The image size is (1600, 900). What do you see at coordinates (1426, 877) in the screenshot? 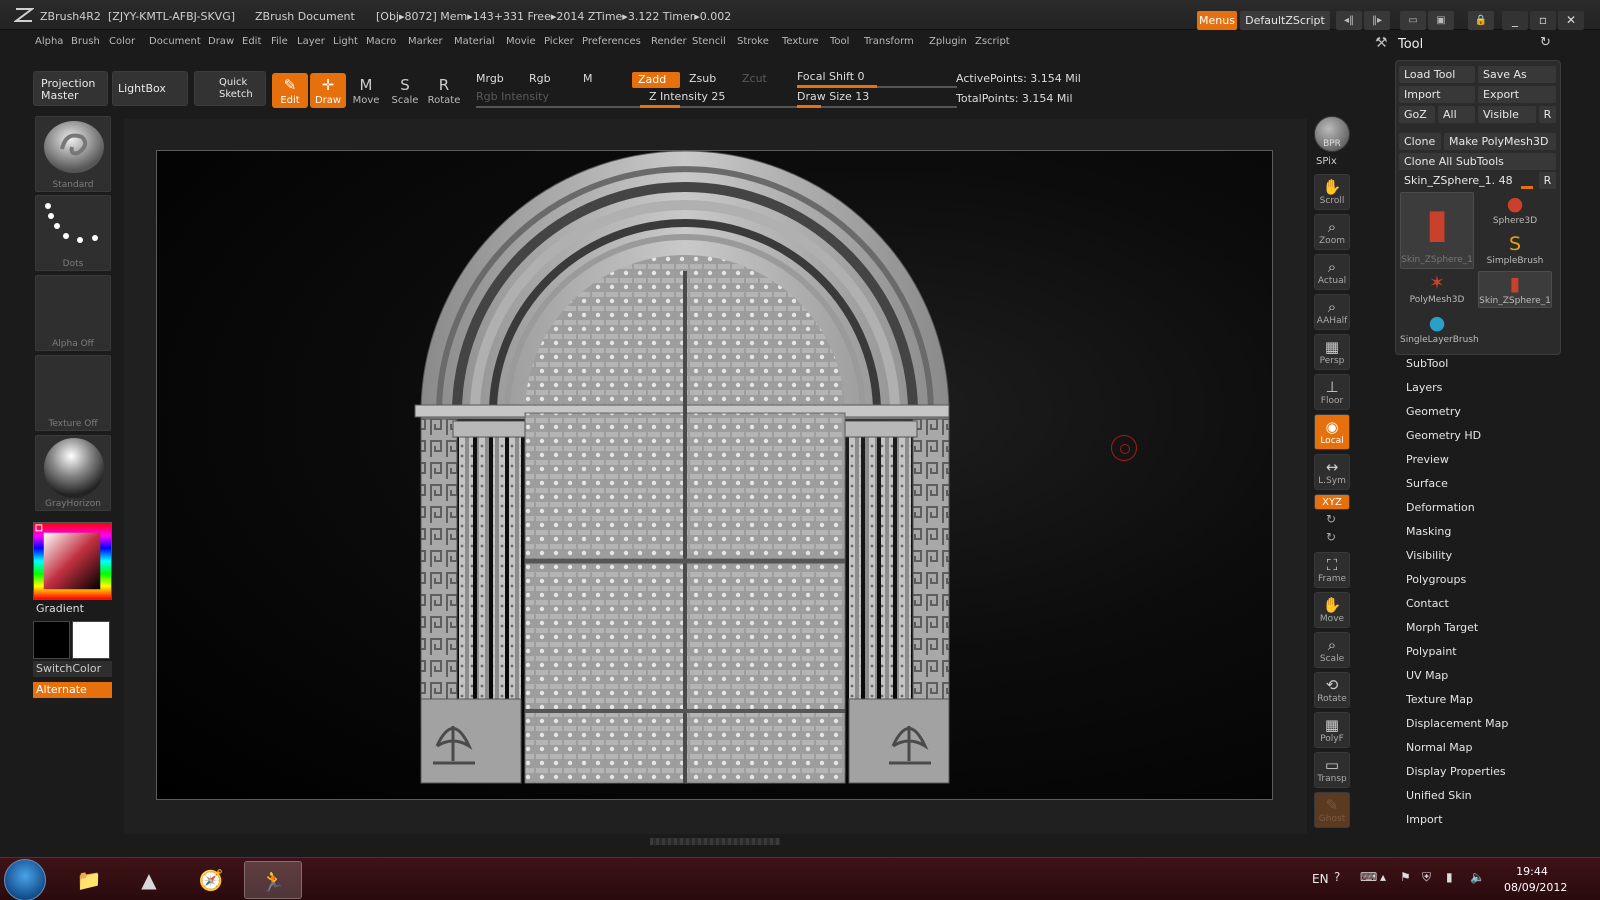
I see `security-icon: ⛨` at bounding box center [1426, 877].